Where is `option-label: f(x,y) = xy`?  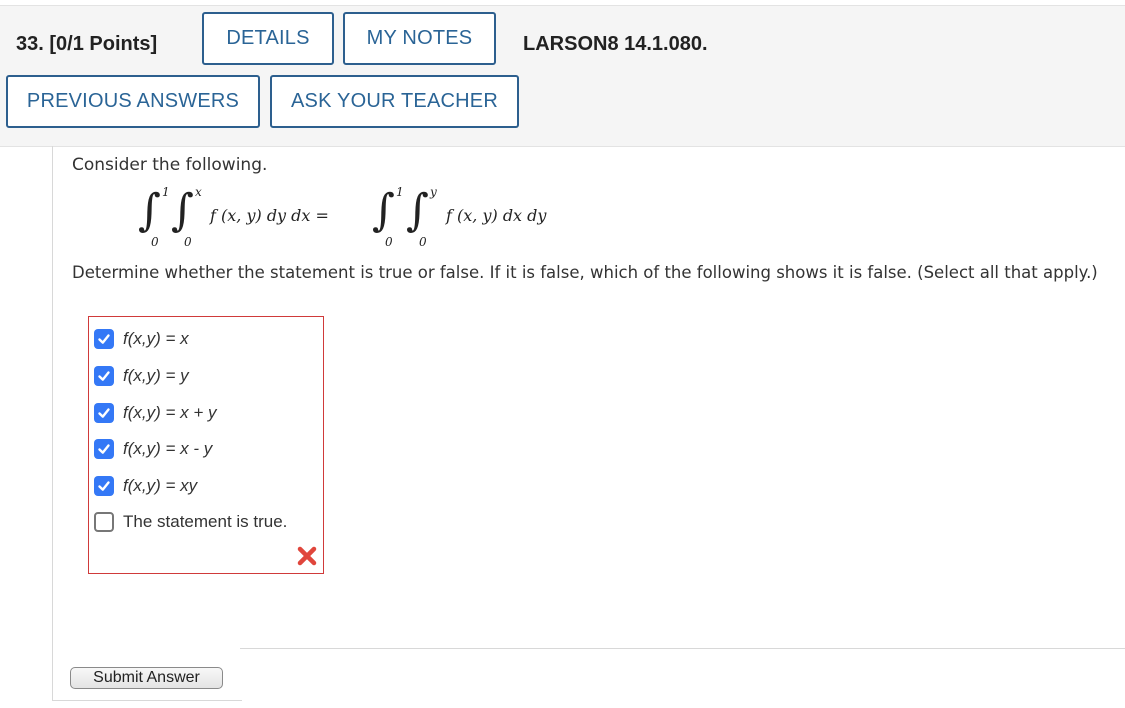 option-label: f(x,y) = xy is located at coordinates (160, 485).